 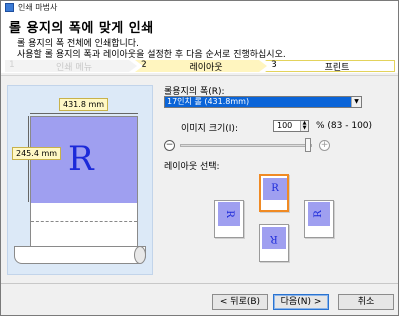 What do you see at coordinates (344, 126) in the screenshot?
I see `image-size-range: % (83 - 100)` at bounding box center [344, 126].